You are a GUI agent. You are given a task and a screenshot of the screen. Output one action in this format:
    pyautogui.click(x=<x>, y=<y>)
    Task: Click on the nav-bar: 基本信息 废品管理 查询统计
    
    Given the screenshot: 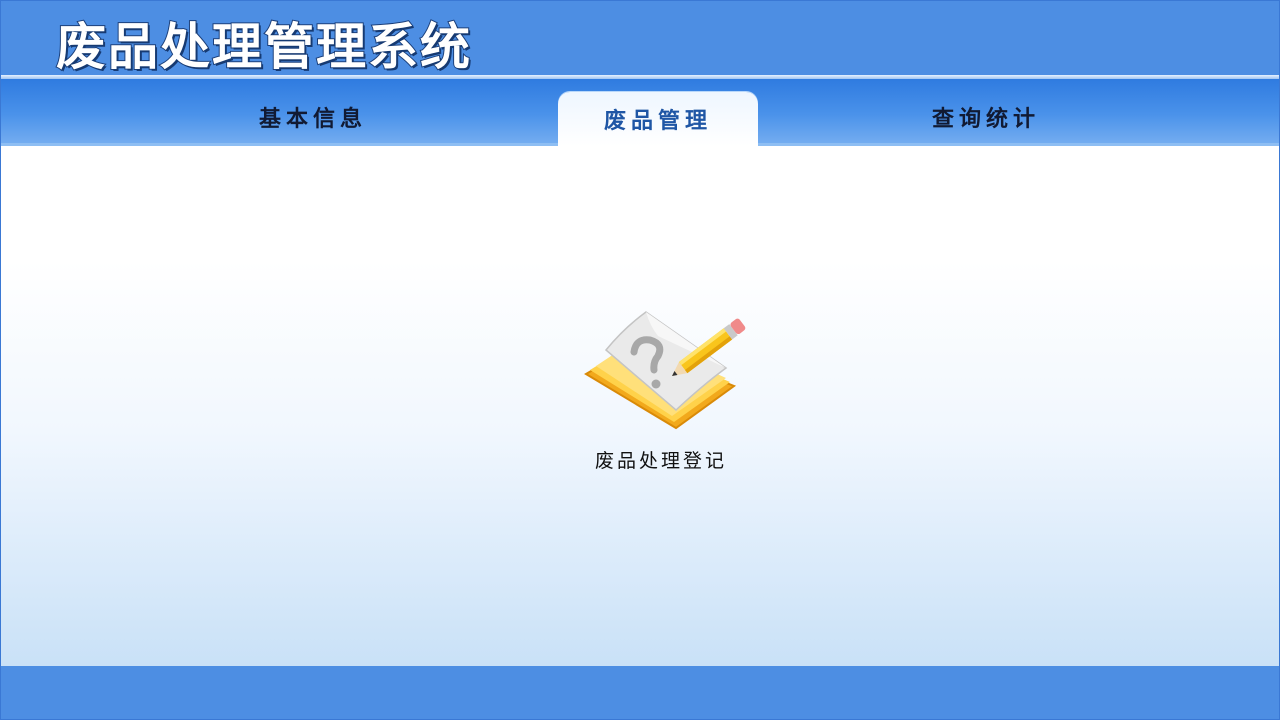 What is the action you would take?
    pyautogui.click(x=640, y=112)
    